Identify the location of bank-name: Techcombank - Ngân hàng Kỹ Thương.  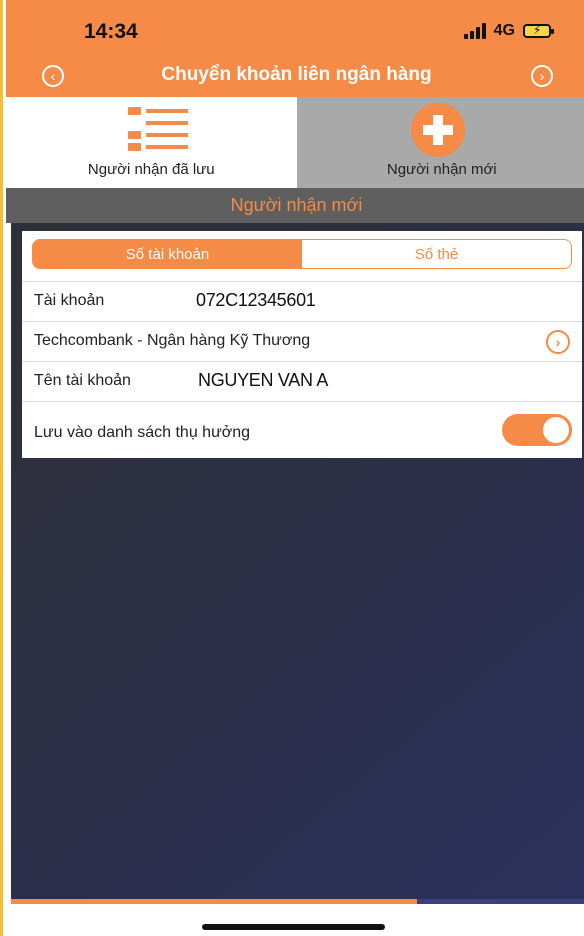
(172, 340).